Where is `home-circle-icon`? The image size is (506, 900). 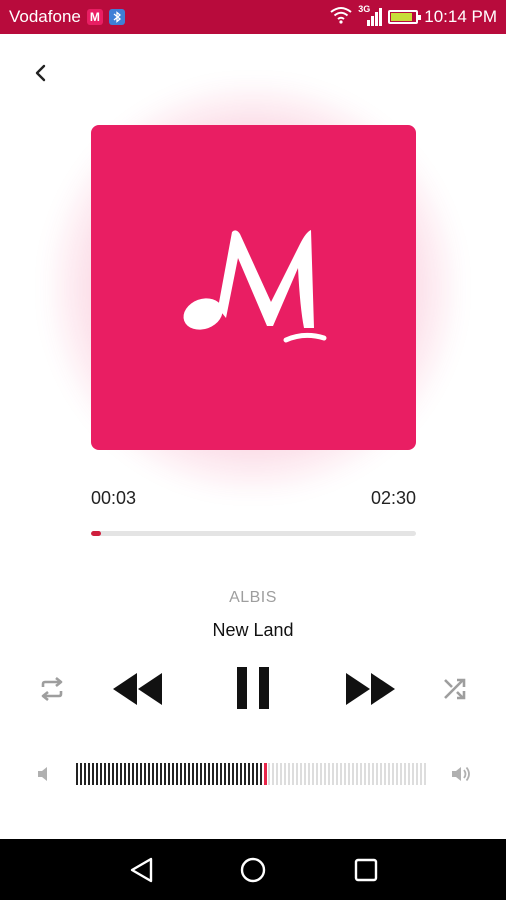 home-circle-icon is located at coordinates (253, 870).